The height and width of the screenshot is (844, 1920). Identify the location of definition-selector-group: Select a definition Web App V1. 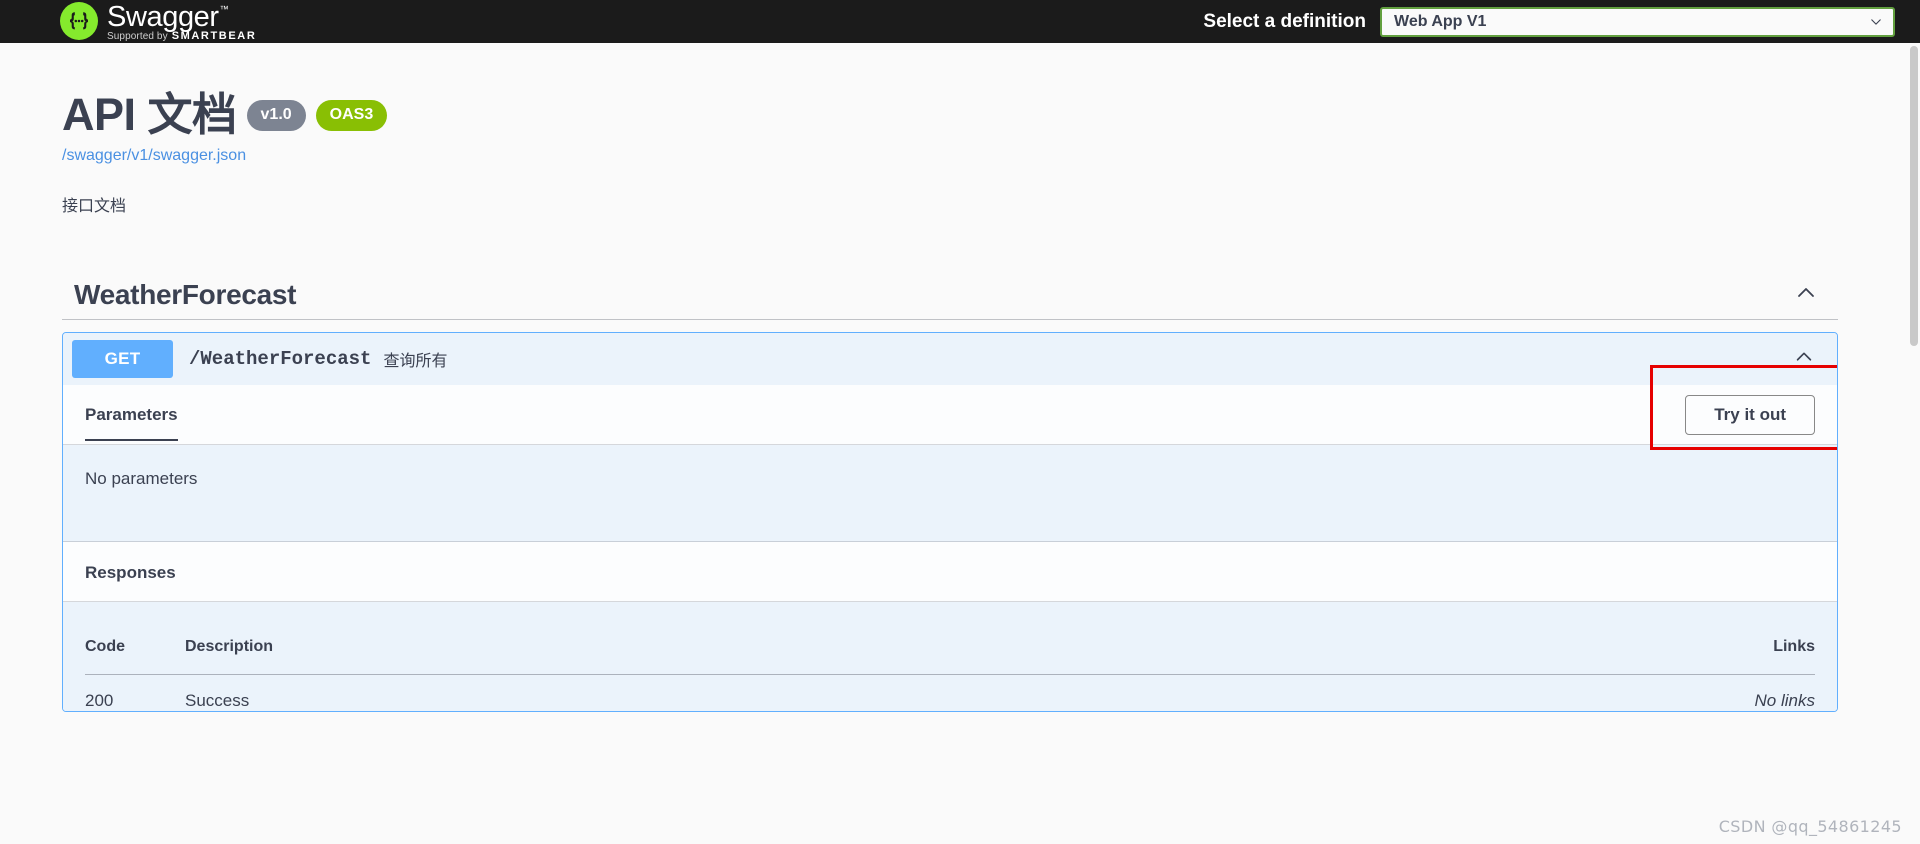
(1549, 21).